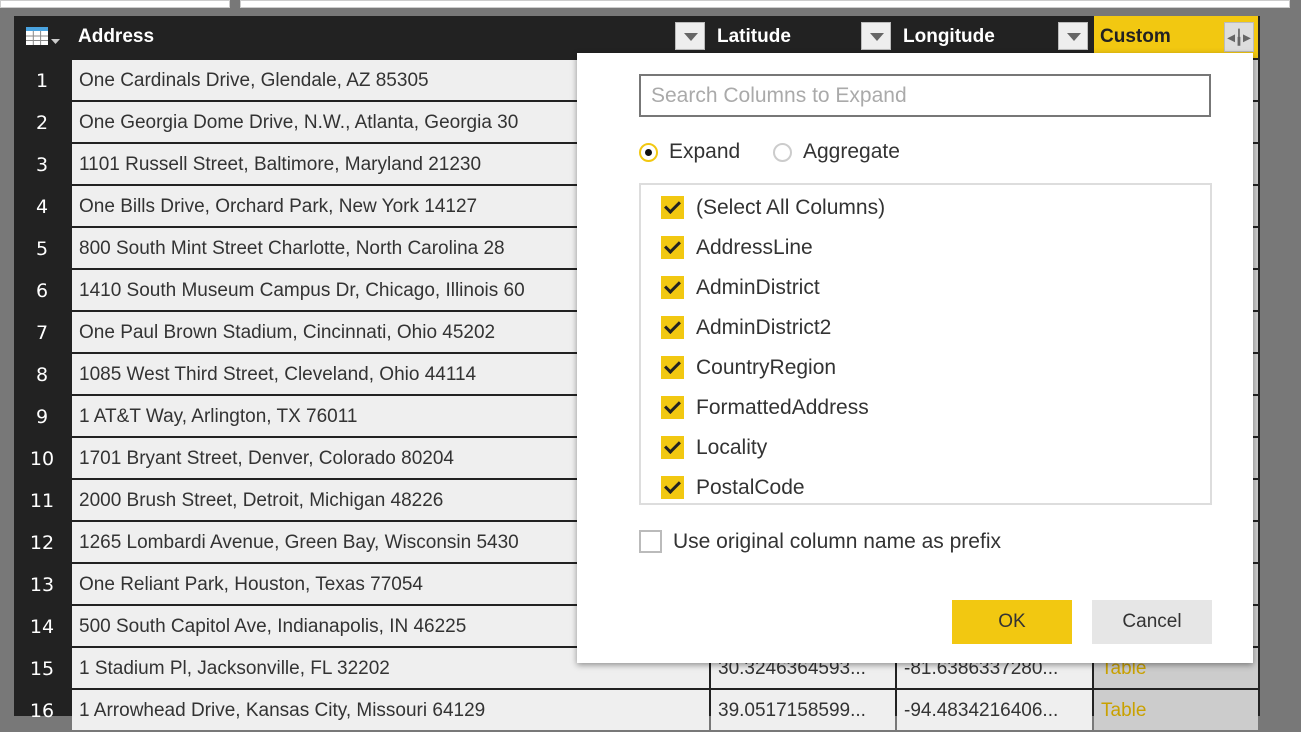 This screenshot has width=1301, height=732. Describe the element at coordinates (765, 4) in the screenshot. I see `formula-bar` at that location.